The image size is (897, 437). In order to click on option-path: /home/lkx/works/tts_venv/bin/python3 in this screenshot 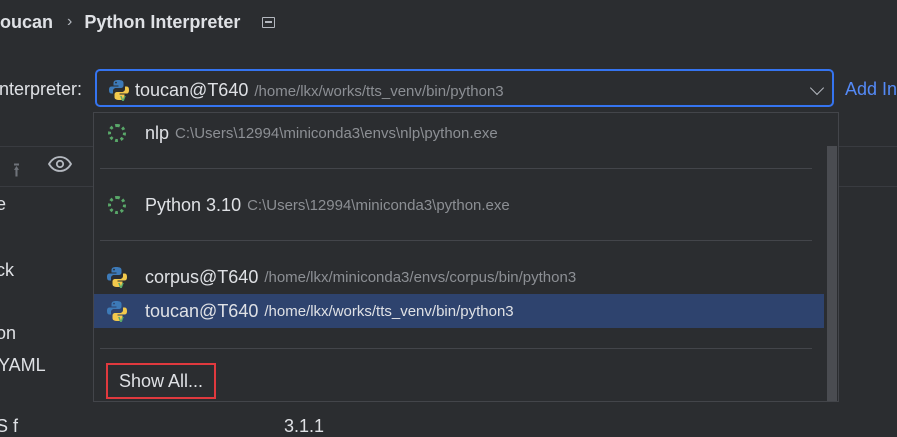, I will do `click(389, 311)`.